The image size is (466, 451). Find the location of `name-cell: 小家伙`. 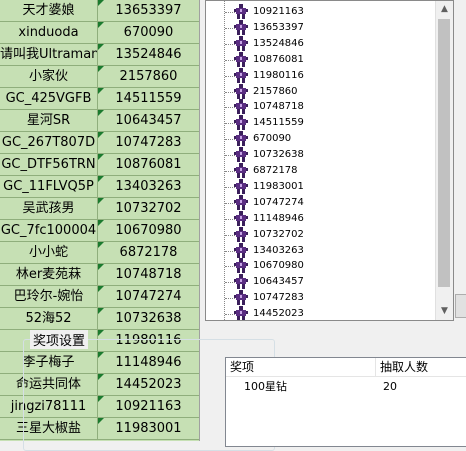

name-cell: 小家伙 is located at coordinates (49, 77).